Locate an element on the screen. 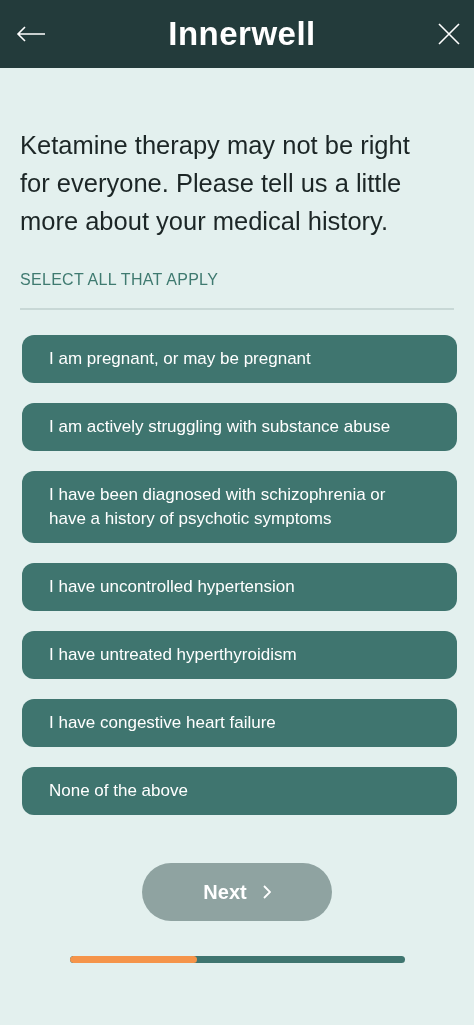 The width and height of the screenshot is (474, 1025). option-button: I am actively struggling with substance abuse is located at coordinates (239, 427).